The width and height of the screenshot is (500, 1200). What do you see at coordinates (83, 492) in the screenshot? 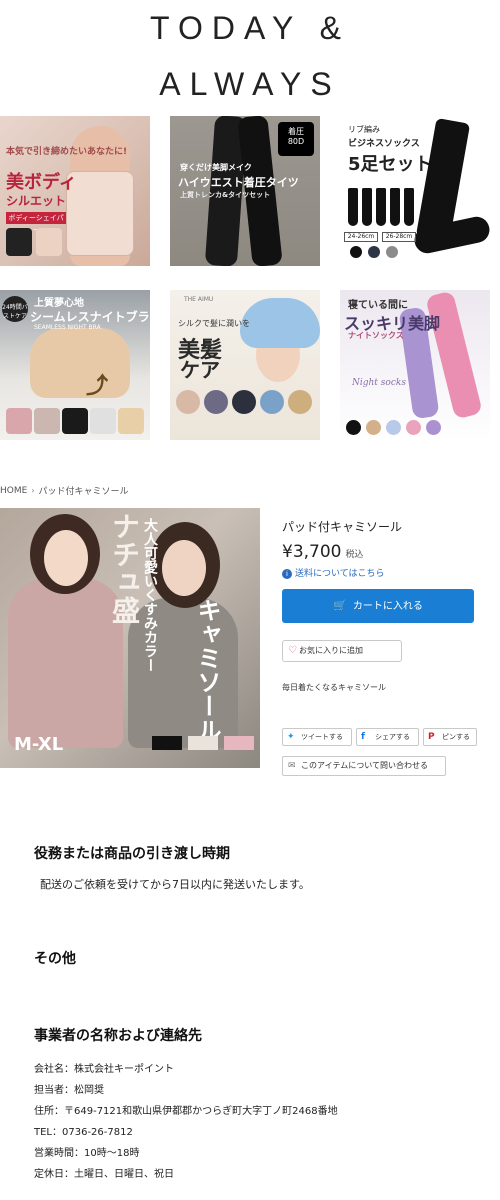
I see `breadcrumb-current: パッド付キャミソール` at bounding box center [83, 492].